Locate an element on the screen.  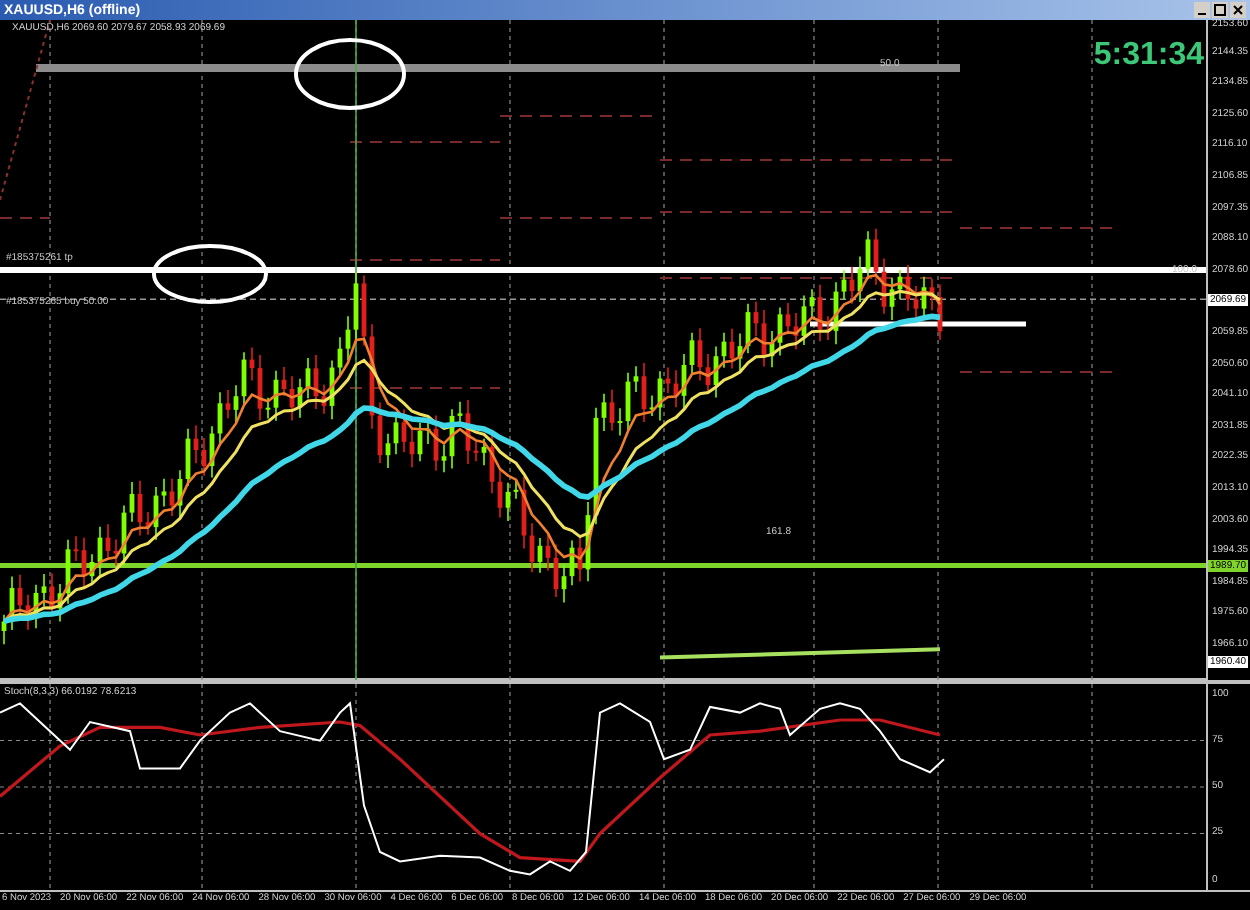
pivot-level-line is located at coordinates (25, 218).